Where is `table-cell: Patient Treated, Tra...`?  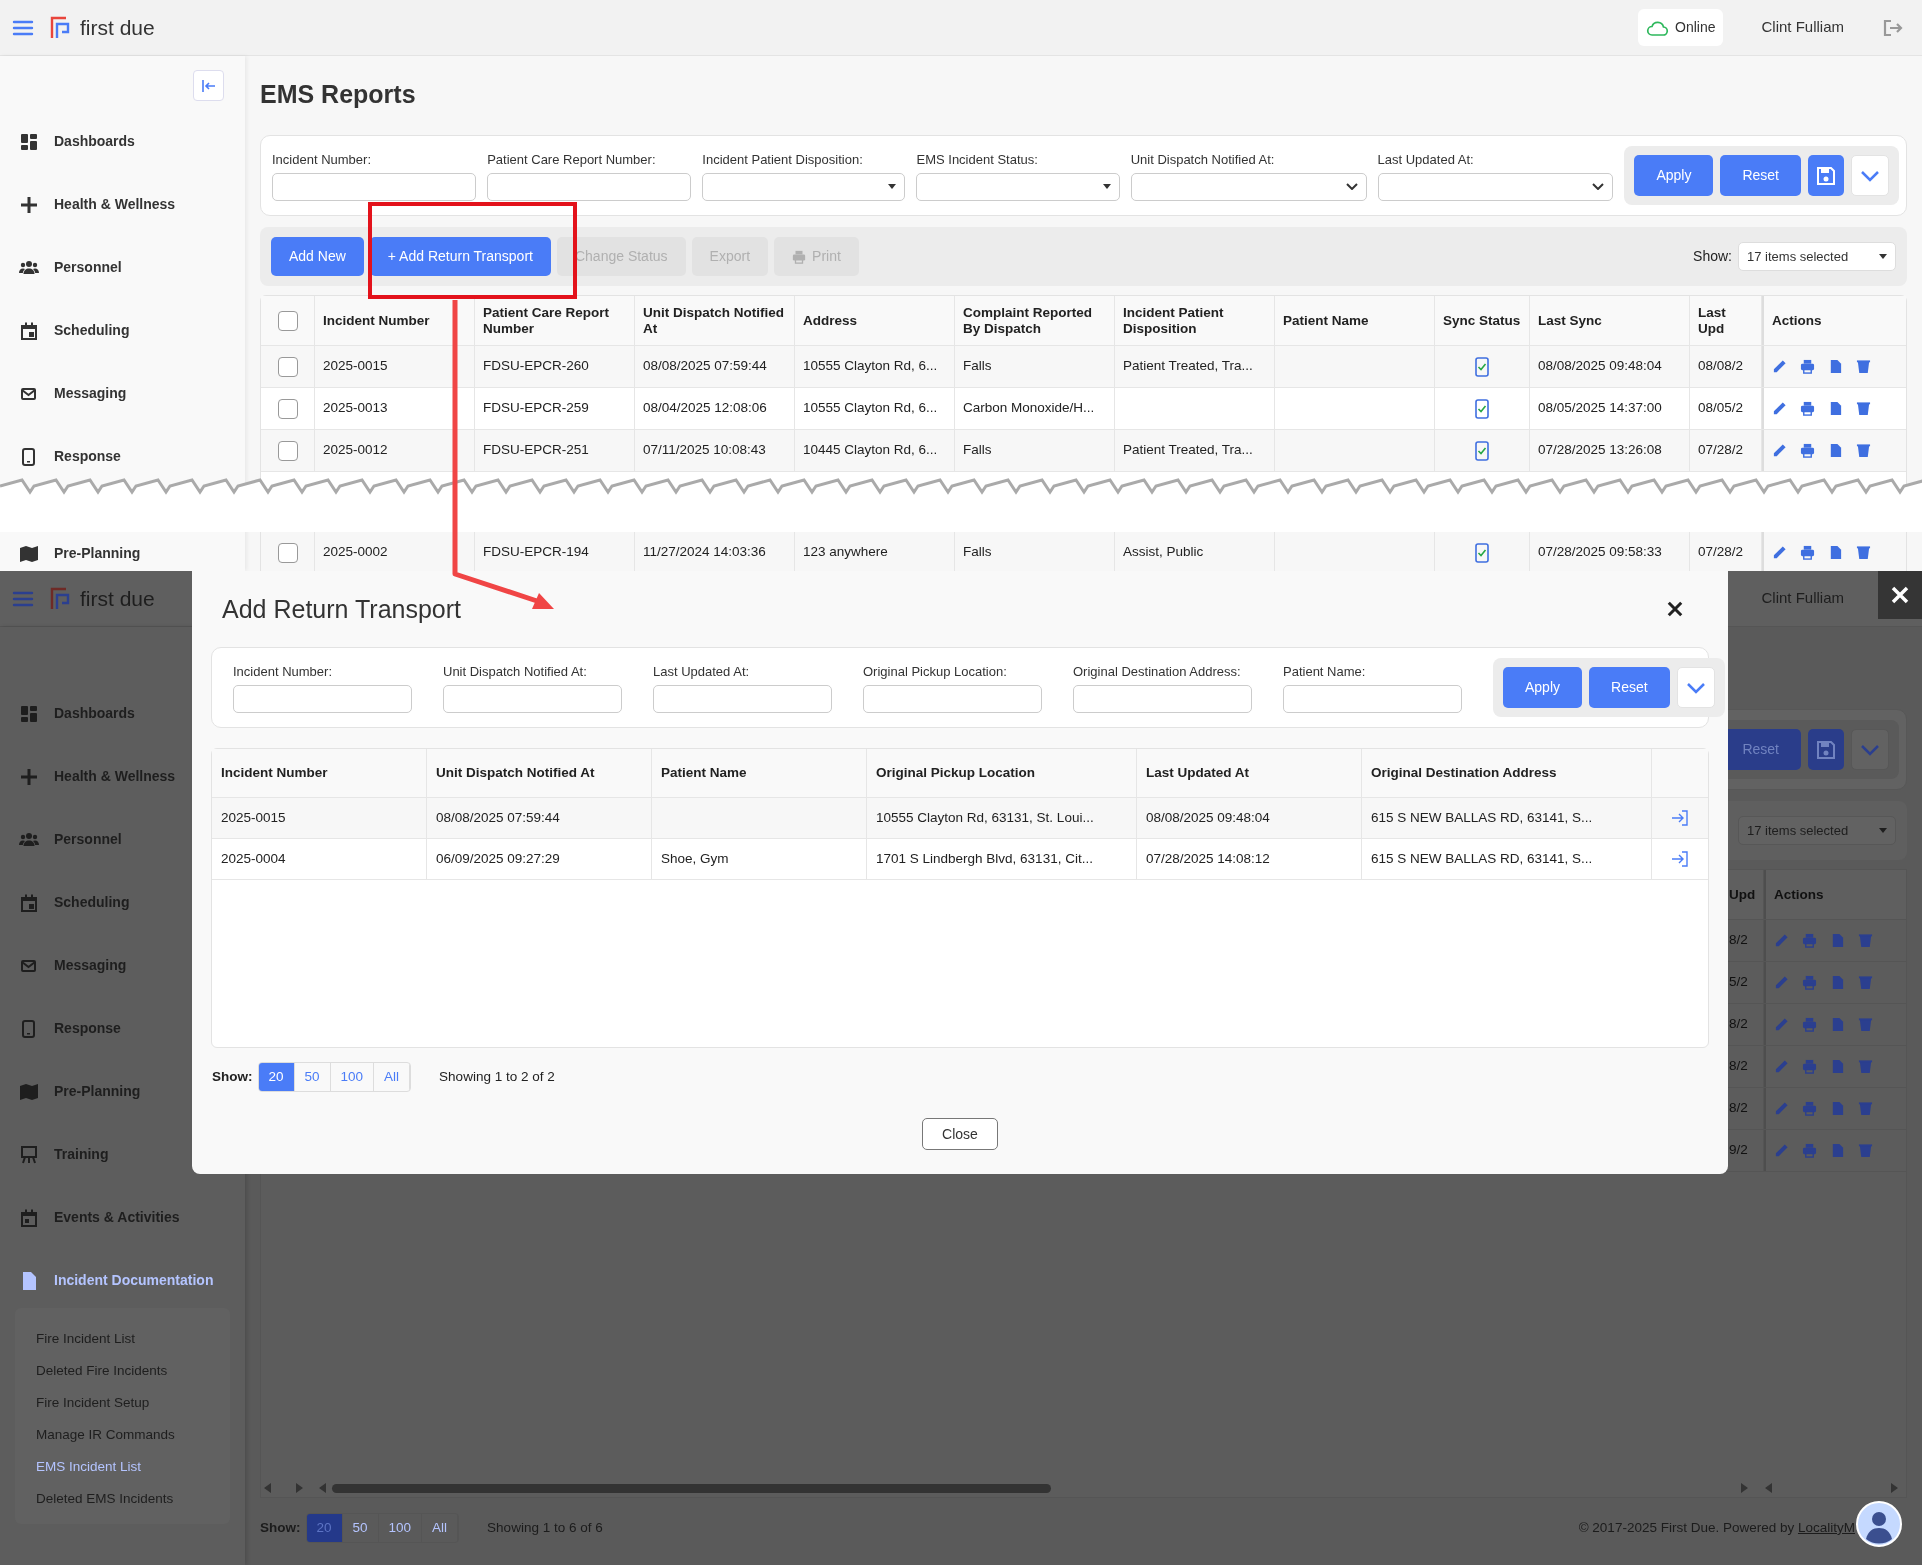
table-cell: Patient Treated, Tra... is located at coordinates (1195, 450).